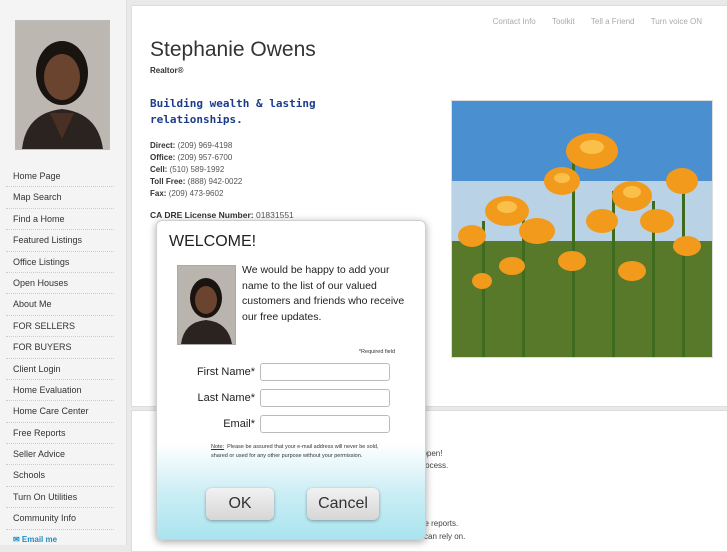 This screenshot has height=552, width=727. What do you see at coordinates (514, 21) in the screenshot?
I see `contact-info-link: Contact Info` at bounding box center [514, 21].